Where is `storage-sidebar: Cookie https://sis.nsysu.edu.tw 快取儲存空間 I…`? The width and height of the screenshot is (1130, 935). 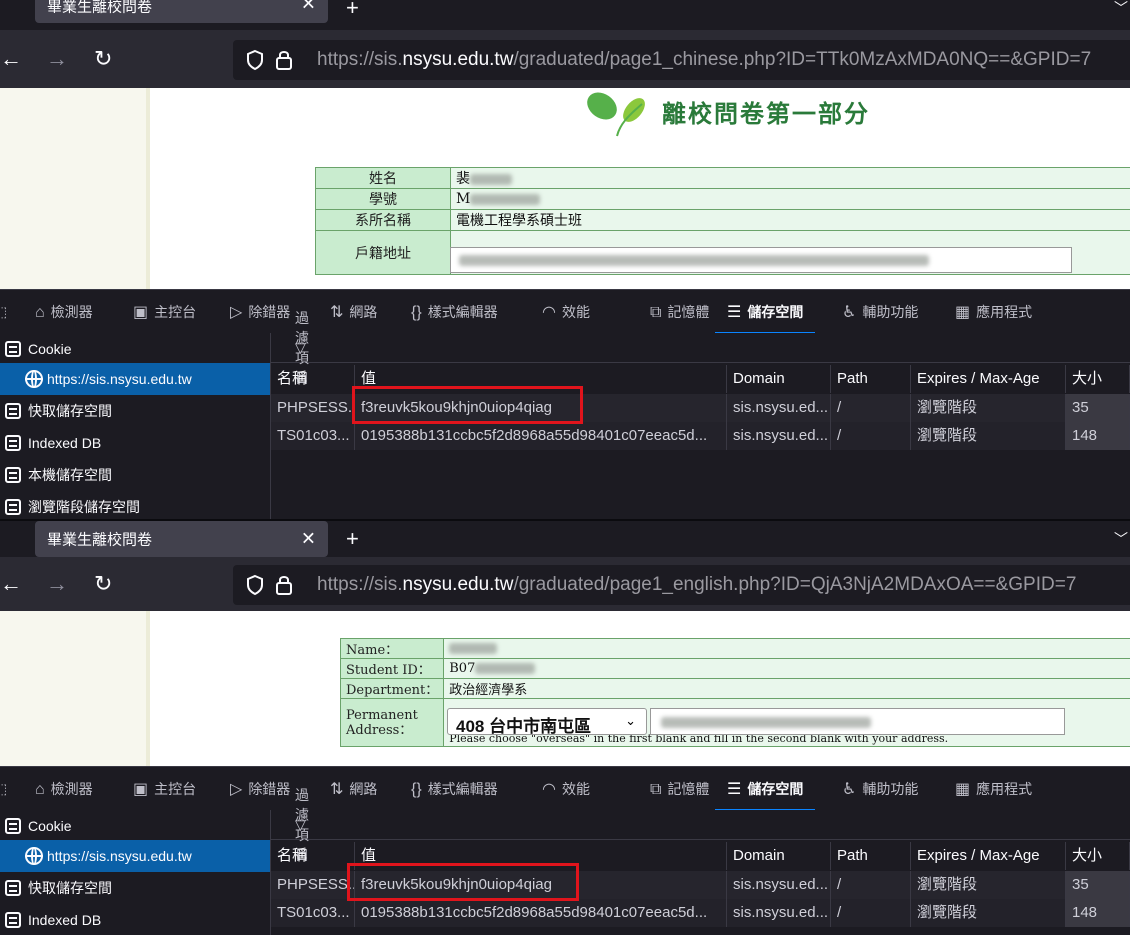
storage-sidebar: Cookie https://sis.nsysu.edu.tw 快取儲存空間 I… is located at coordinates (135, 872).